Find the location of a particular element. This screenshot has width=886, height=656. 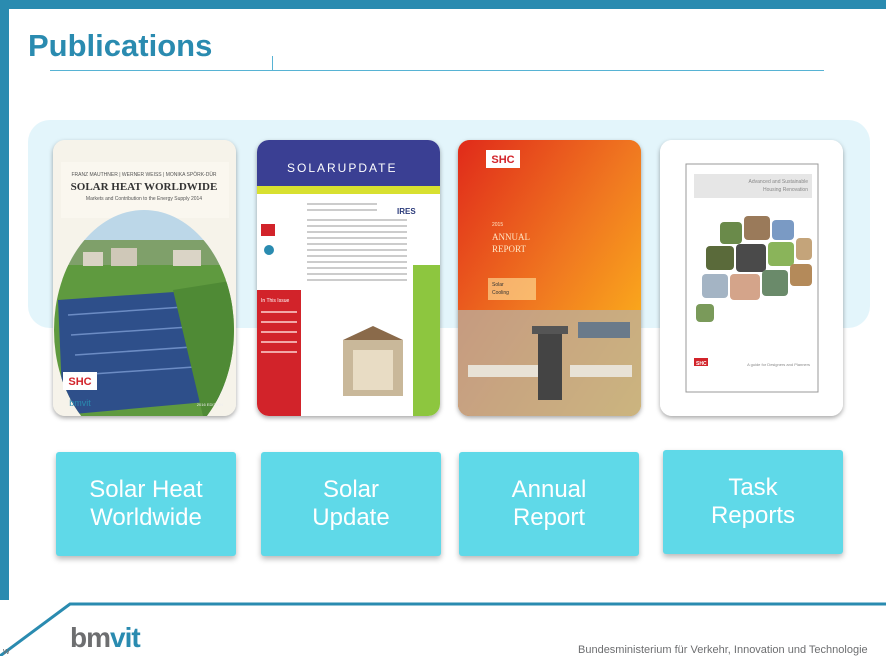

cover-2-badge: IRES is located at coordinates (406, 211).